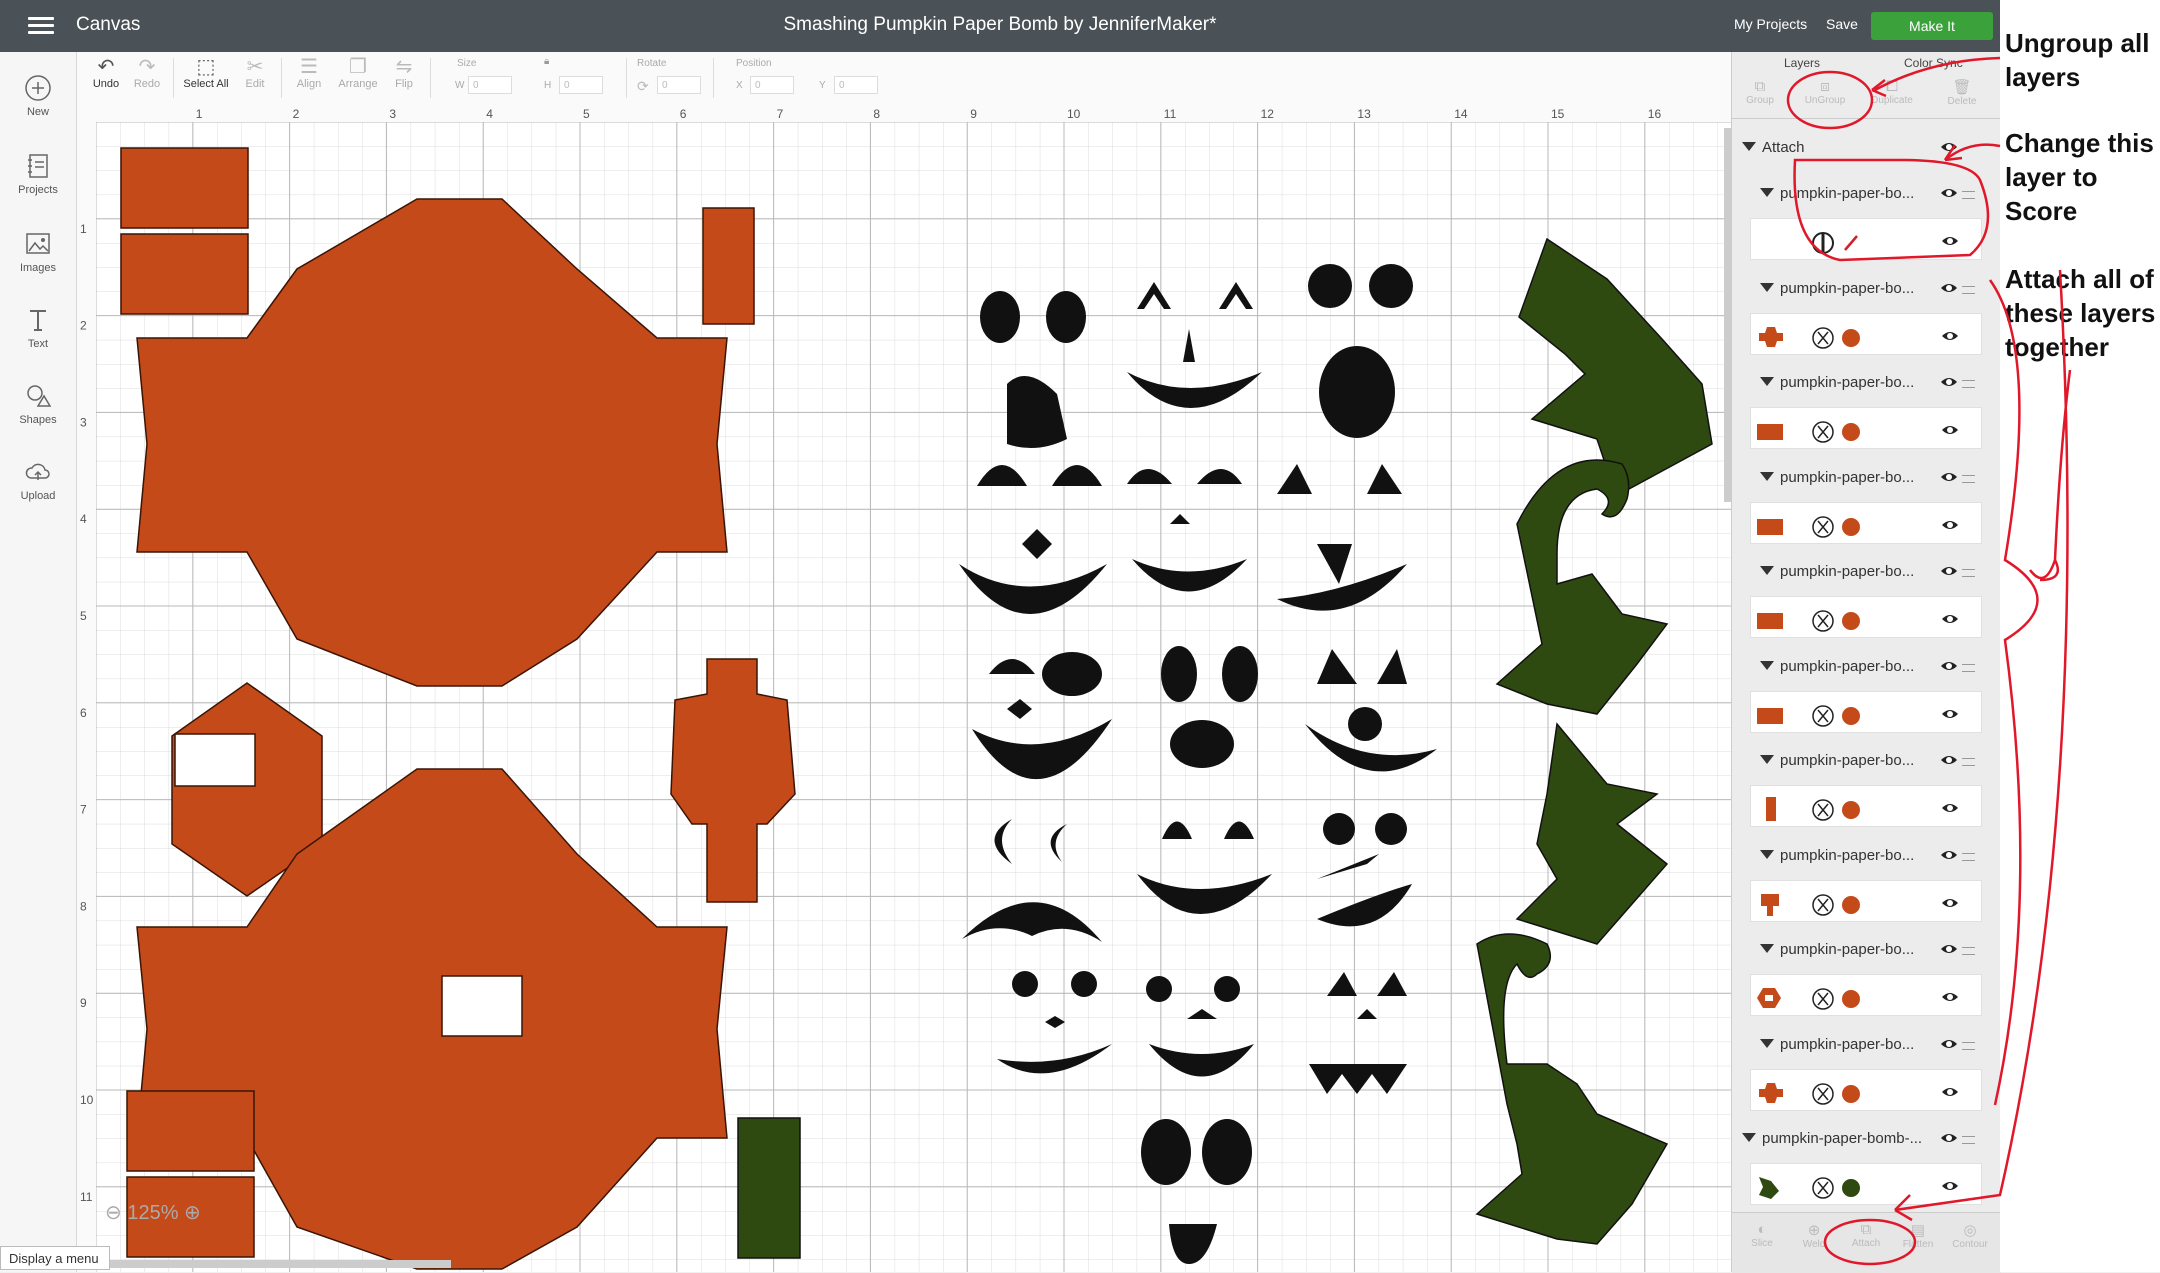  I want to click on height-field: 0, so click(581, 85).